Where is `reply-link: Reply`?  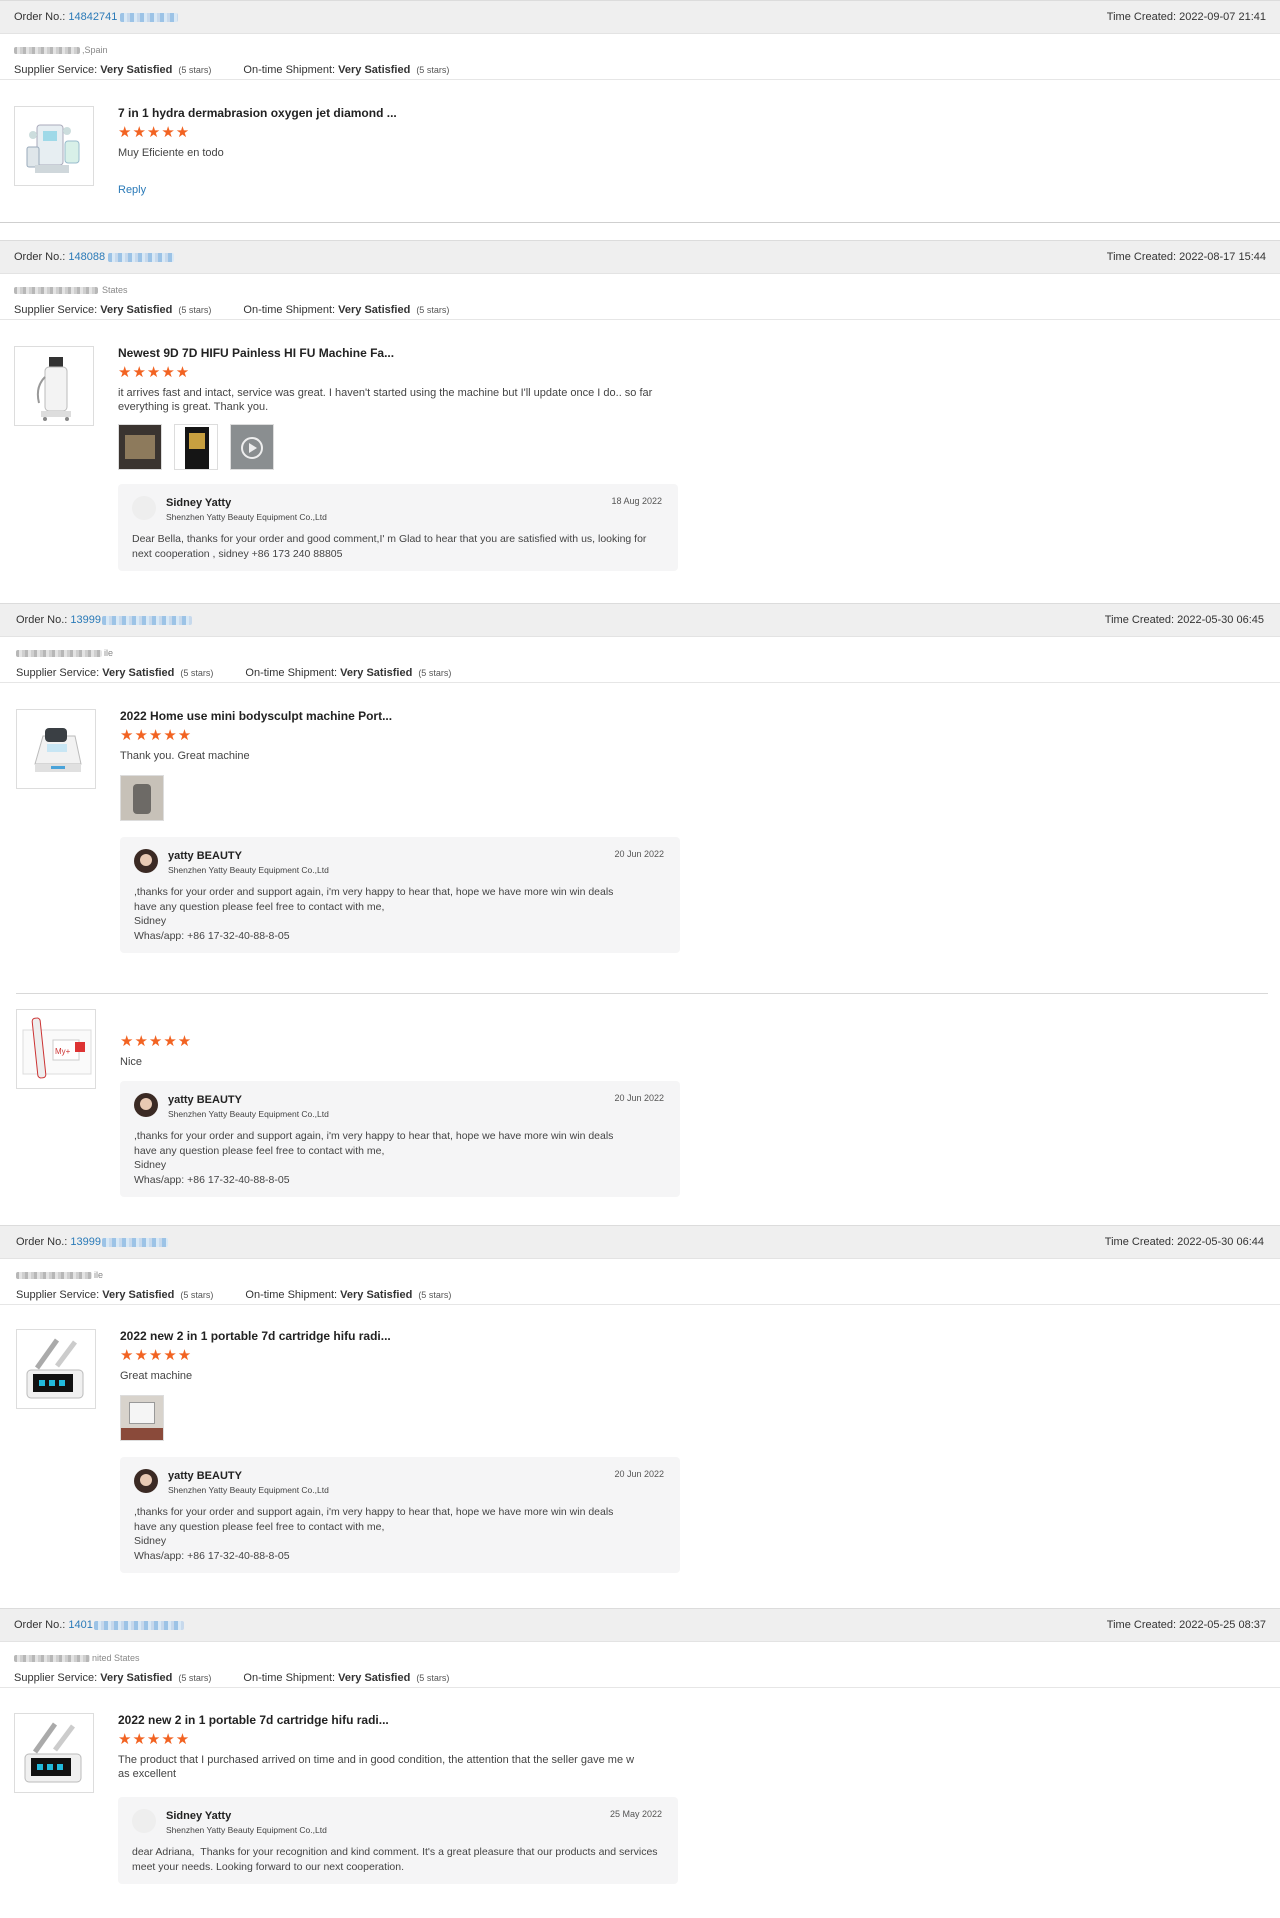
reply-link: Reply is located at coordinates (398, 190).